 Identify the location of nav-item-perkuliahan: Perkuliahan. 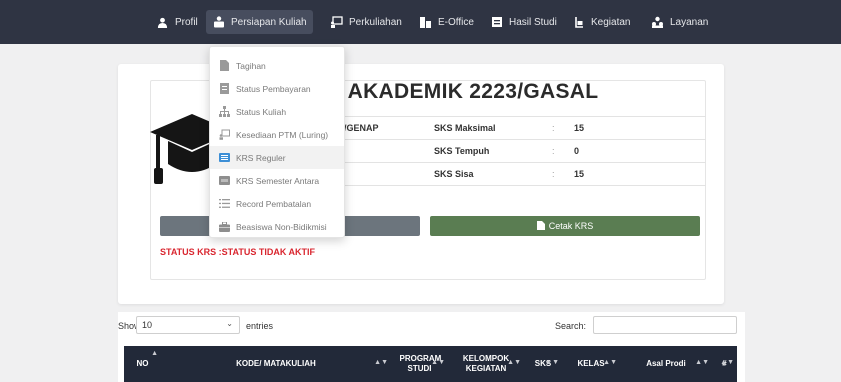
(366, 22).